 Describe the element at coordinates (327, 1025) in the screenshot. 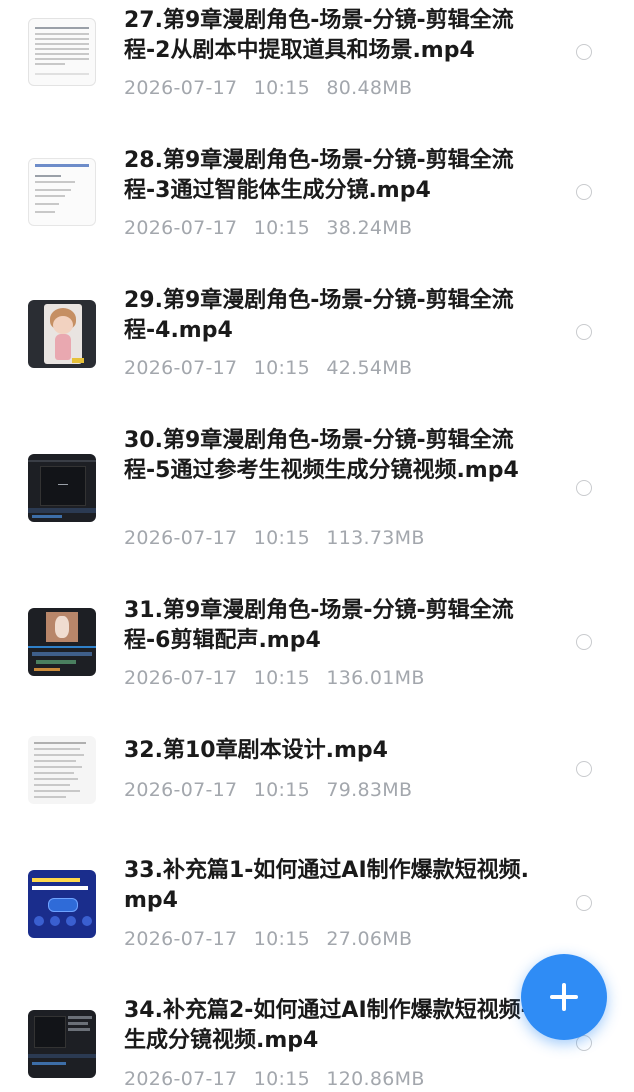

I see `file-name: 34.补充篇2-如何通过AI制作爆款短视频-生成分镜视频.mp4` at that location.